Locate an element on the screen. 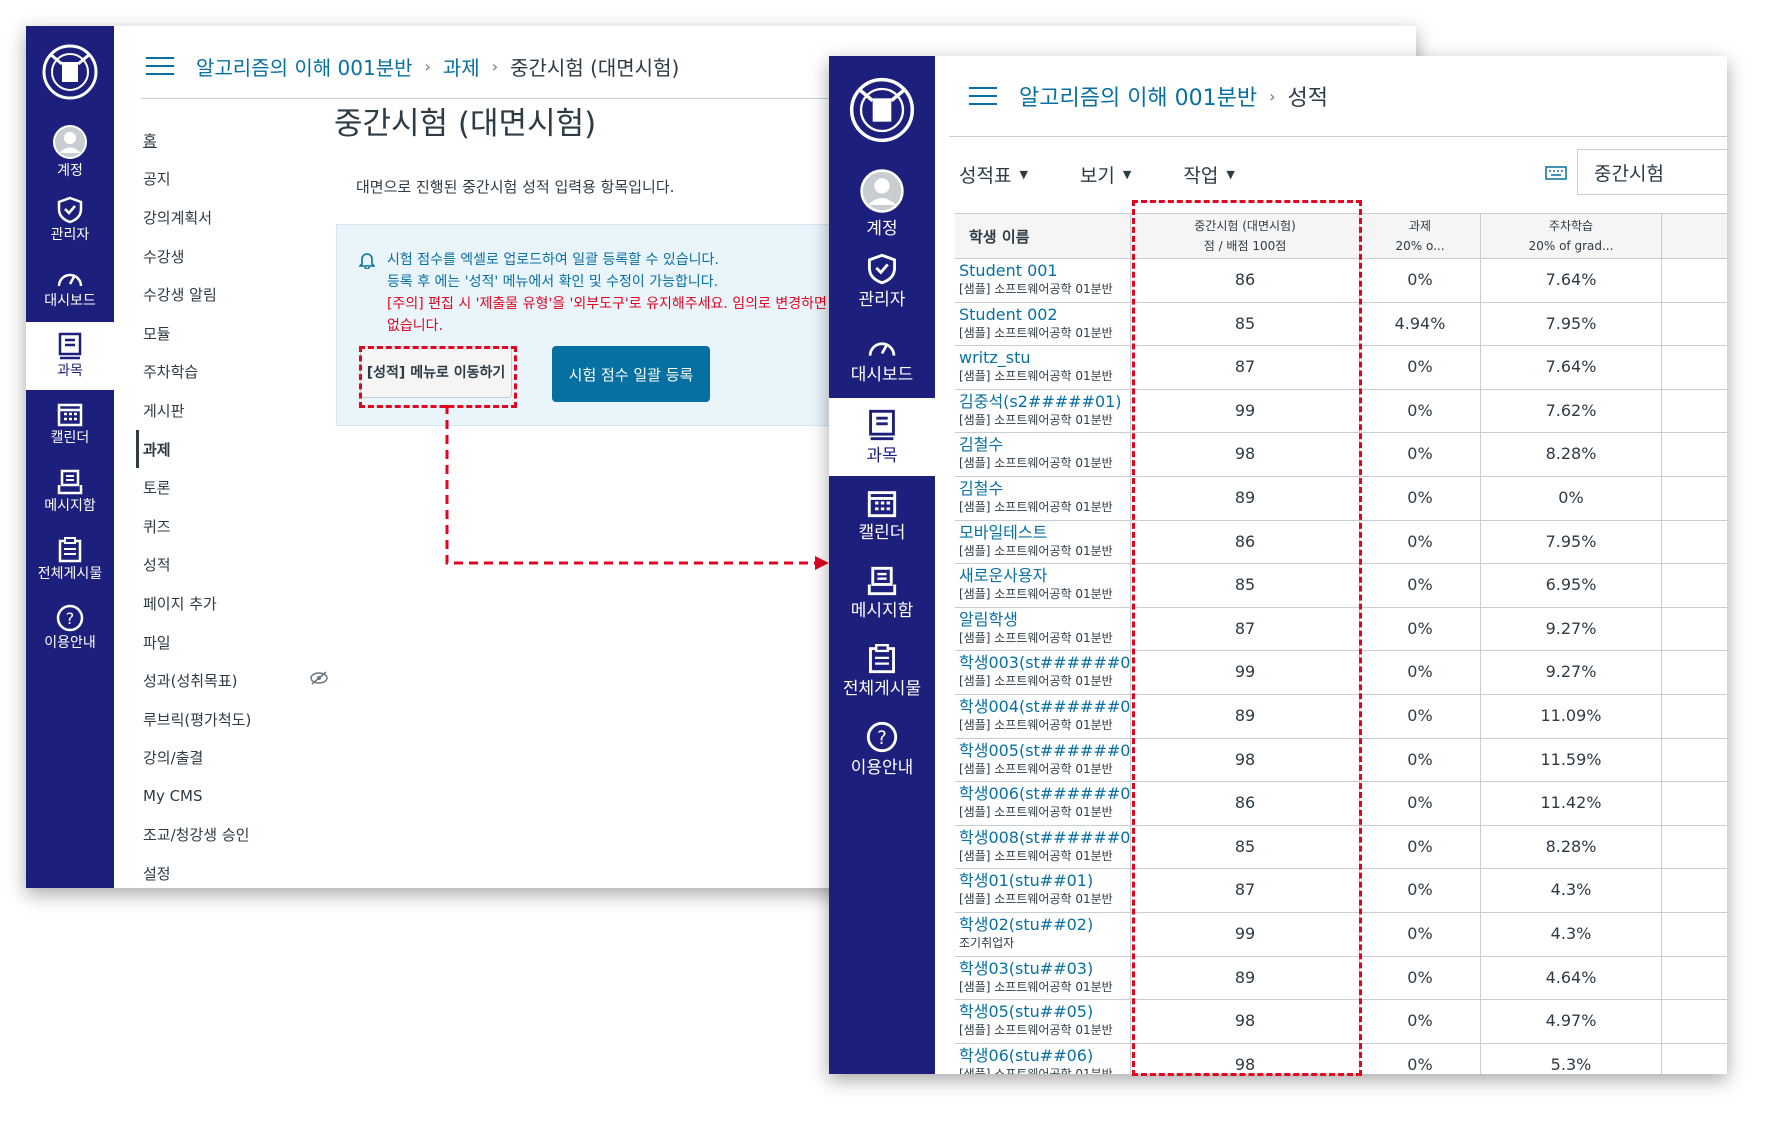 Image resolution: width=1775 pixels, height=1125 pixels. course-nav-attendance: 강의/출결 is located at coordinates (221, 758).